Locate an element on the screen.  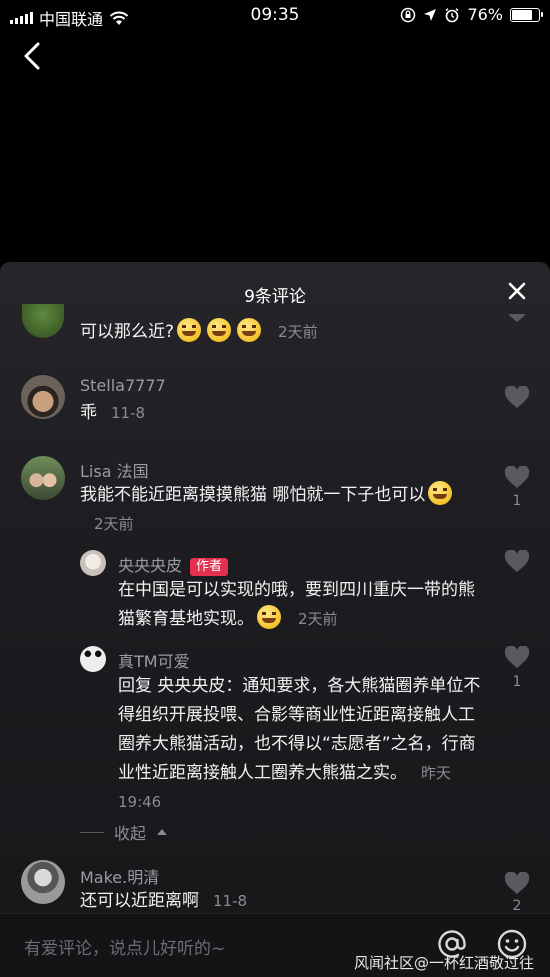
chevron-up-icon is located at coordinates (162, 832).